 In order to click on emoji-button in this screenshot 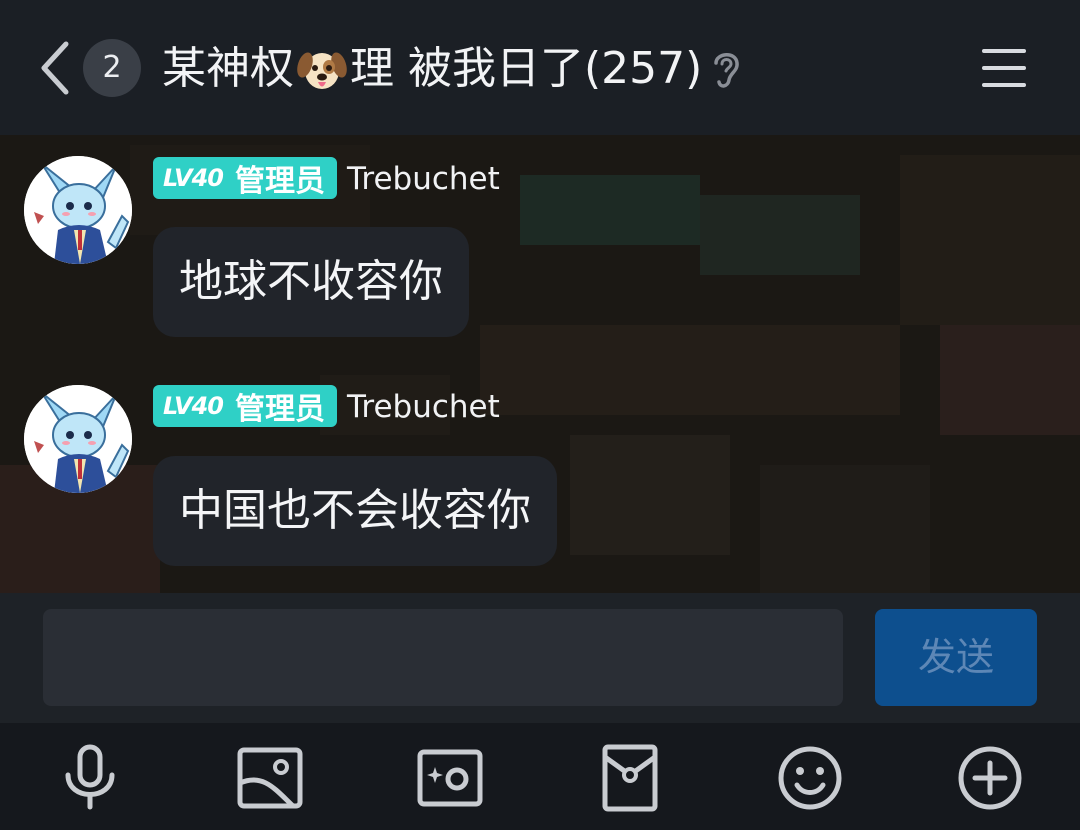, I will do `click(810, 778)`.